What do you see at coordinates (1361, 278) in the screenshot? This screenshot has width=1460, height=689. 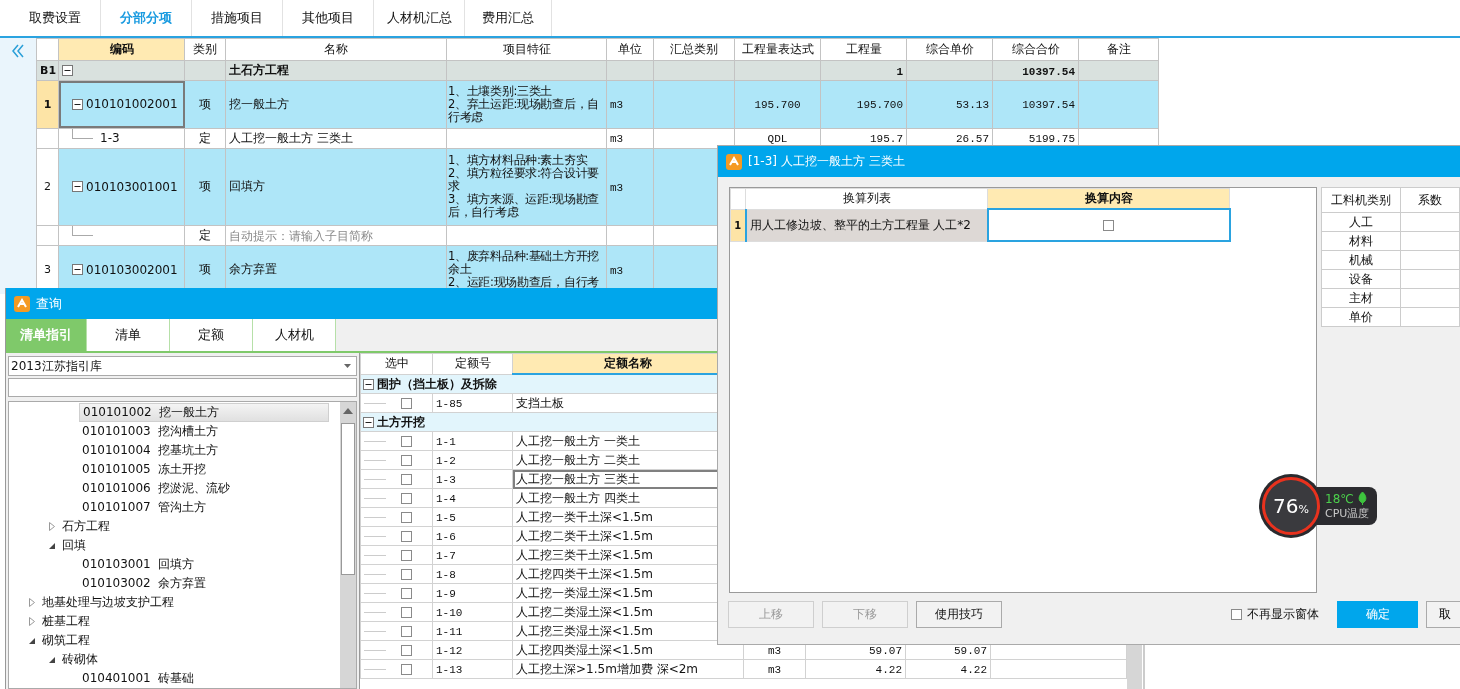 I see `table-cell: 设备` at bounding box center [1361, 278].